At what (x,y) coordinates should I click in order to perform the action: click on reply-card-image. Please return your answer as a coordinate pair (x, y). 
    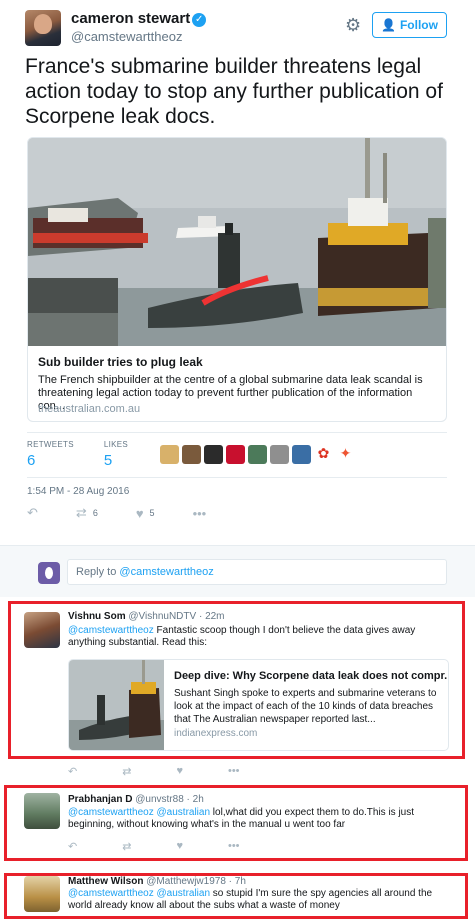
    Looking at the image, I should click on (116, 705).